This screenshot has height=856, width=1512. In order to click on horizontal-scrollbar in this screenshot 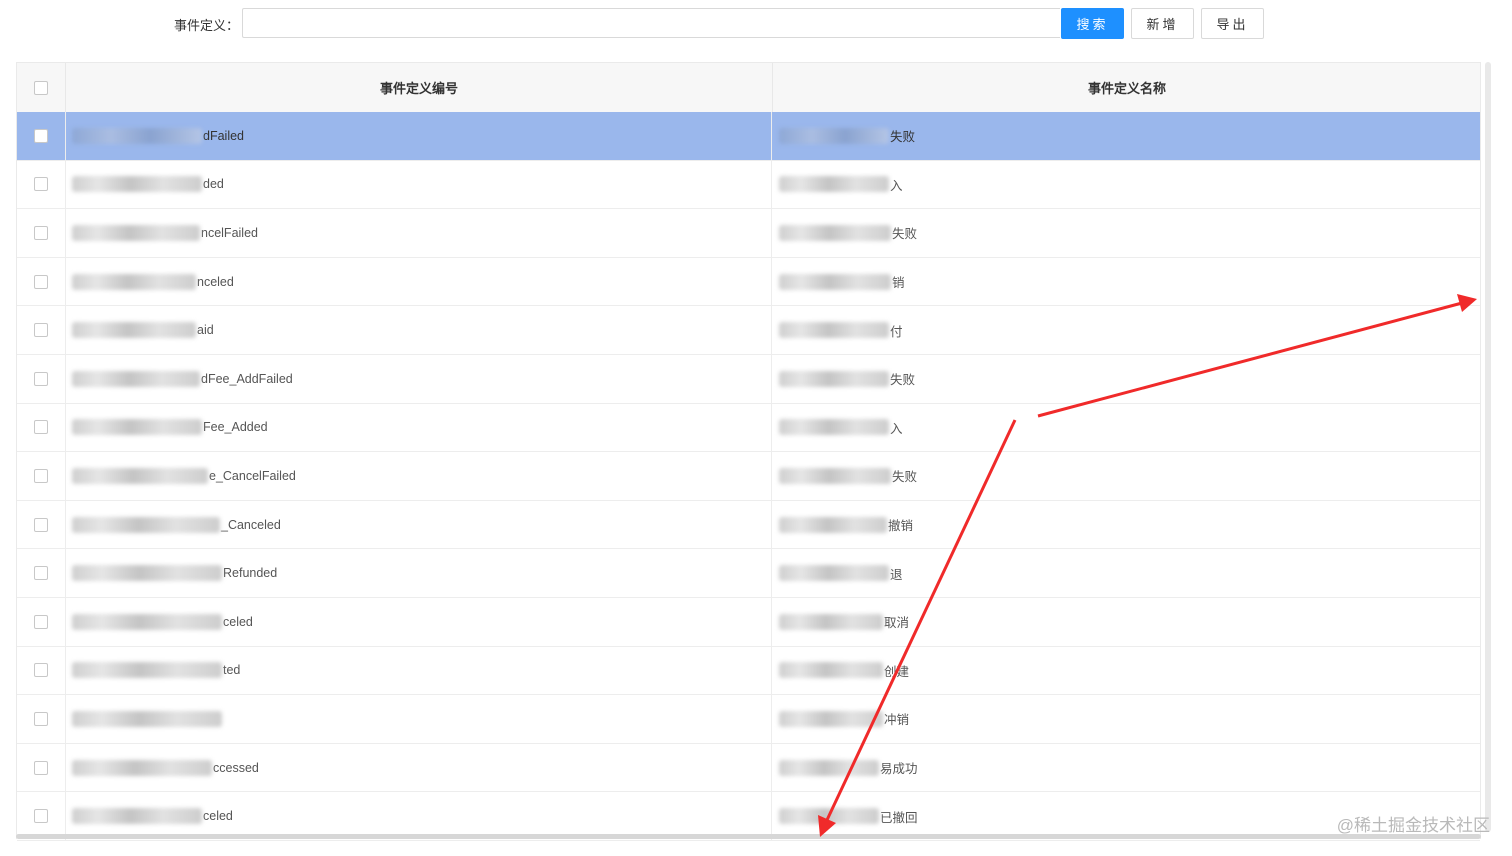, I will do `click(748, 836)`.